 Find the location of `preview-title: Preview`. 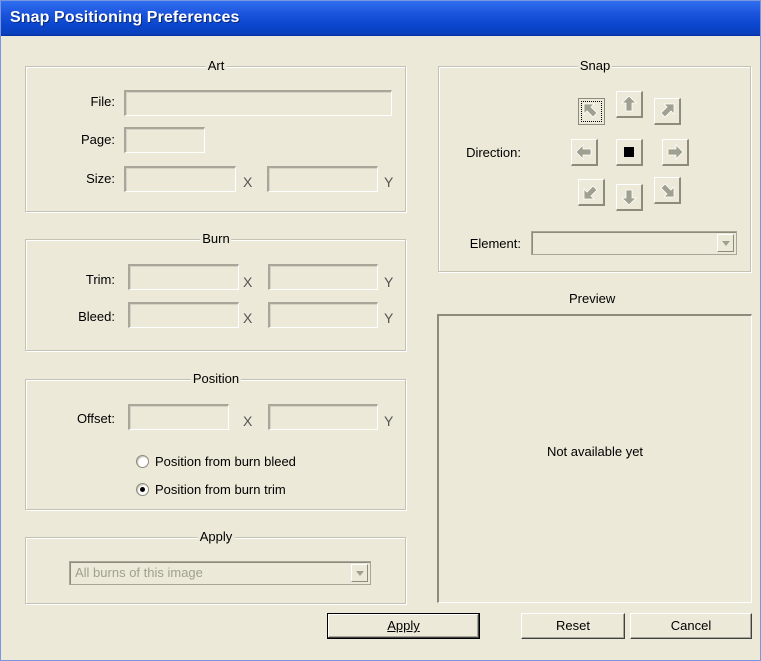

preview-title: Preview is located at coordinates (592, 298).